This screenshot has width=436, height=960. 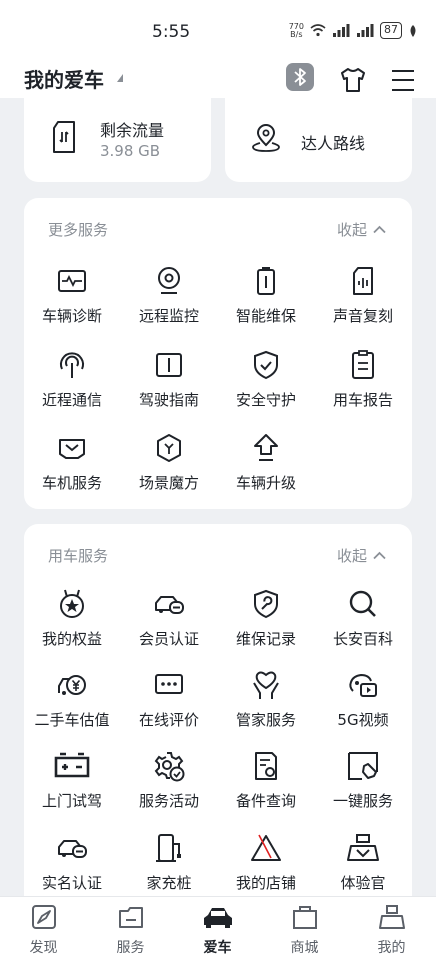 I want to click on test-drive-icon, so click(x=72, y=765).